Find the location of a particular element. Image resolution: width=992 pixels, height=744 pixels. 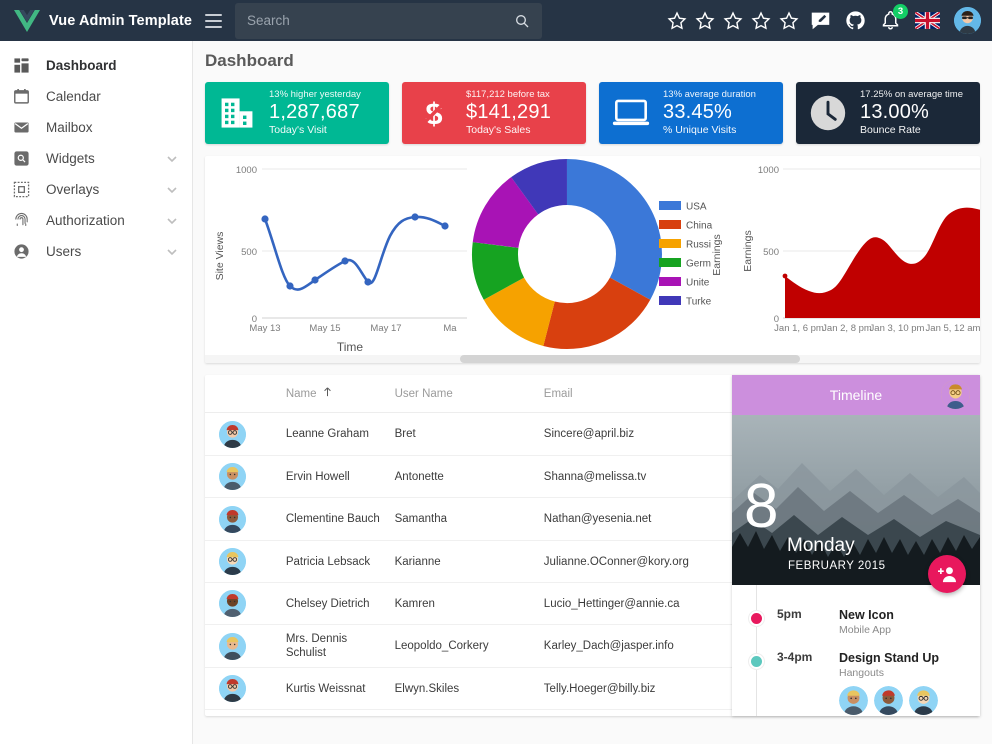

github-icon is located at coordinates (855, 20).